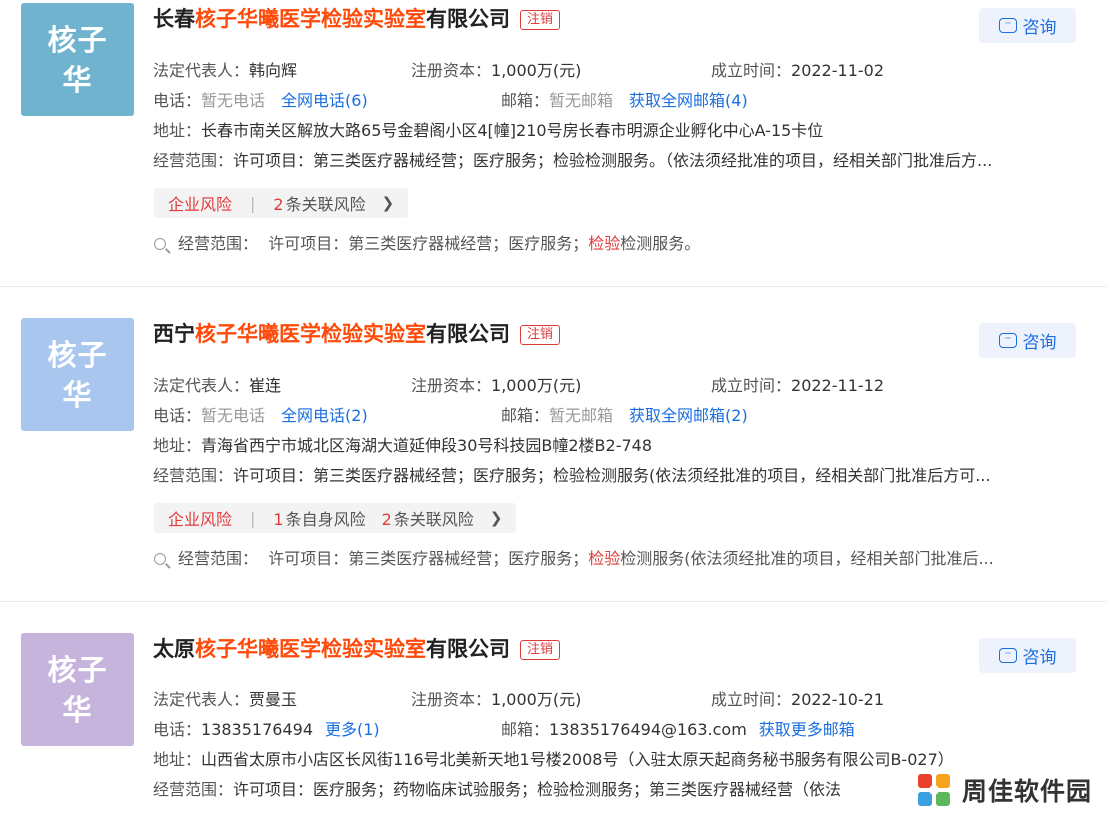 Image resolution: width=1107 pixels, height=816 pixels. I want to click on email-value: 暂无邮箱, so click(581, 415).